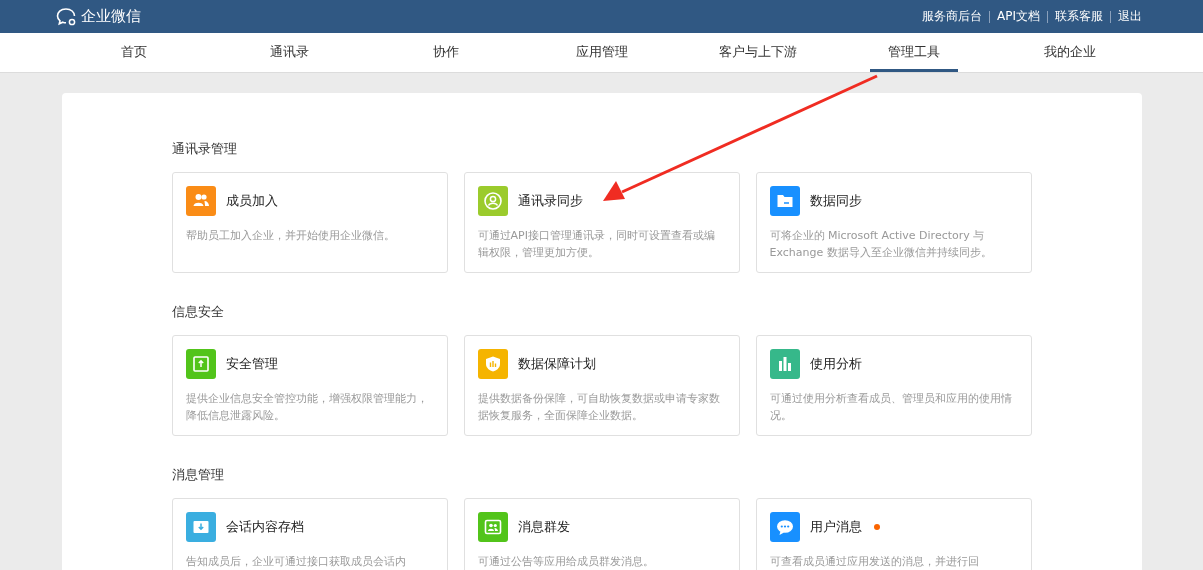 The height and width of the screenshot is (570, 1203). What do you see at coordinates (1079, 16) in the screenshot?
I see `header-link: 联系客服` at bounding box center [1079, 16].